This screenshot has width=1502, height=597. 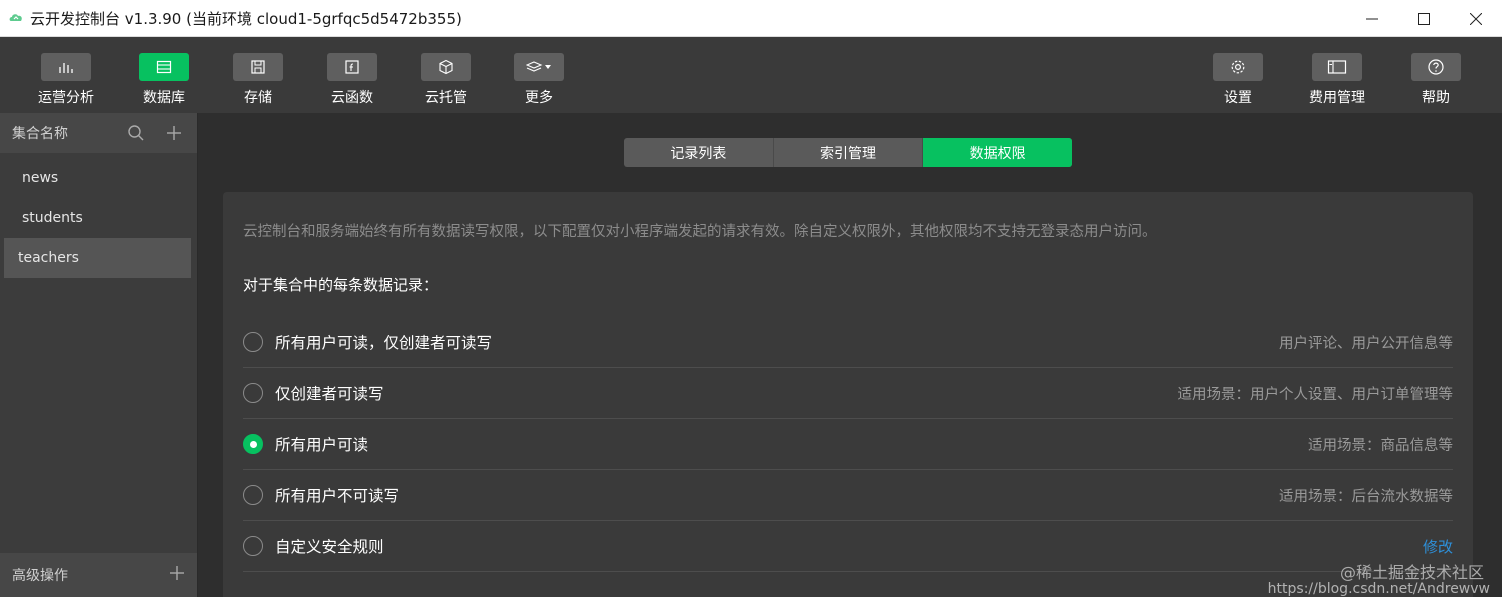 What do you see at coordinates (848, 342) in the screenshot?
I see `permission-option: 所有用户可读，仅创建者可读写 用户评论、用户公开信息等` at bounding box center [848, 342].